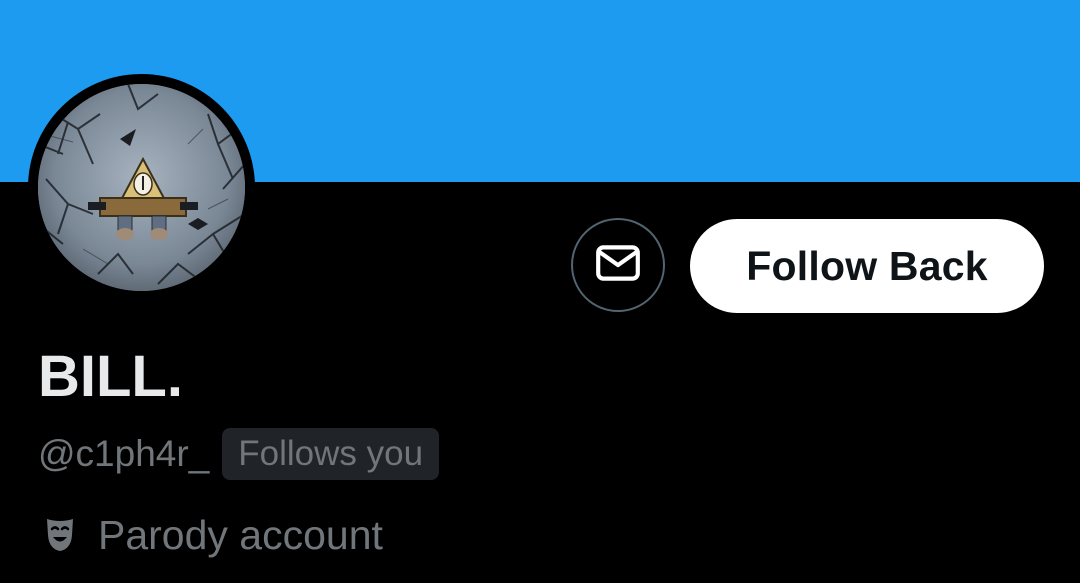 Image resolution: width=1080 pixels, height=583 pixels. I want to click on message-button, so click(618, 265).